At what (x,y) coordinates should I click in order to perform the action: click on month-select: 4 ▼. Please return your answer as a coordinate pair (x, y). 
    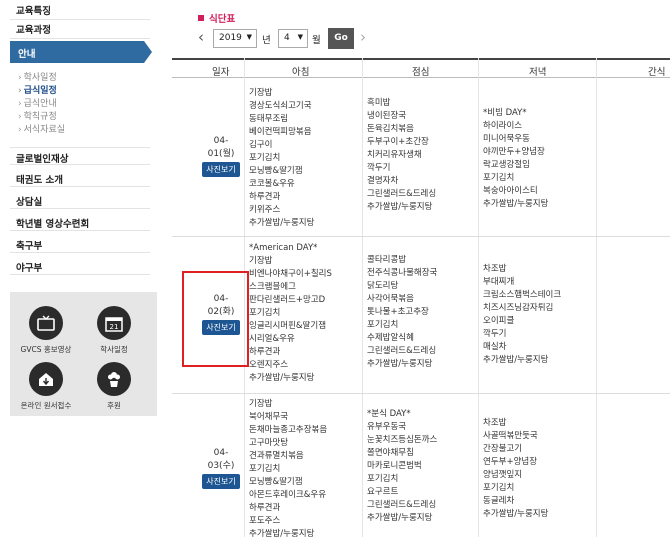
    Looking at the image, I should click on (293, 38).